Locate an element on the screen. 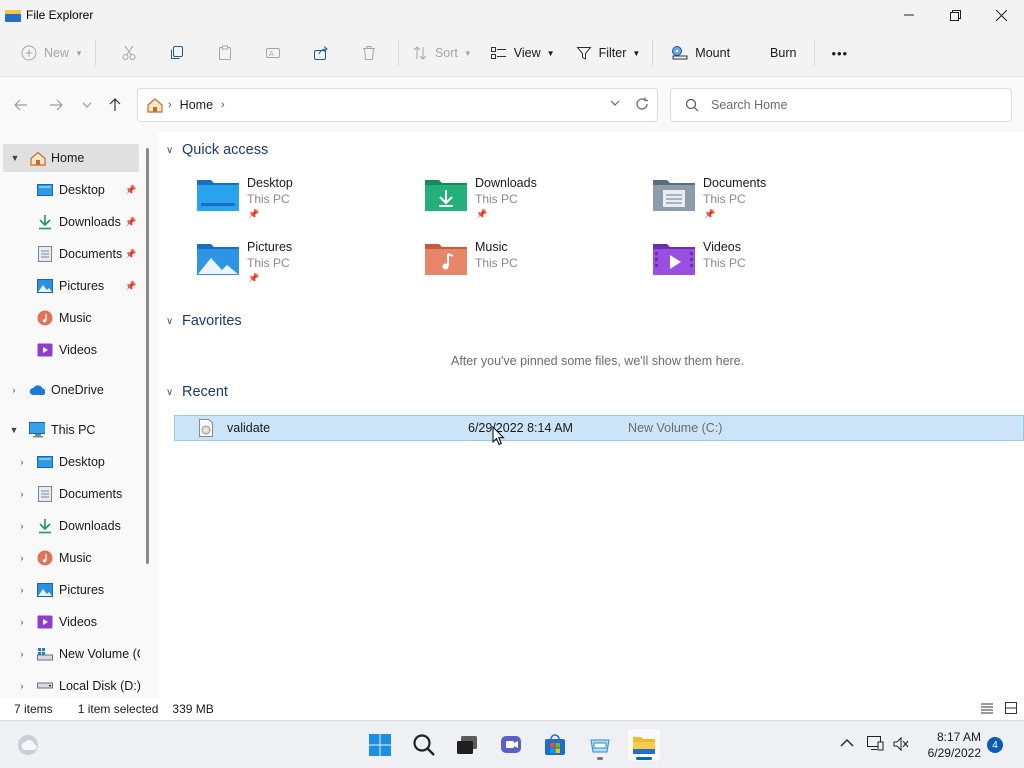 The height and width of the screenshot is (768, 1024). sidebar-item-pc-videos: › Videos is located at coordinates (70, 622).